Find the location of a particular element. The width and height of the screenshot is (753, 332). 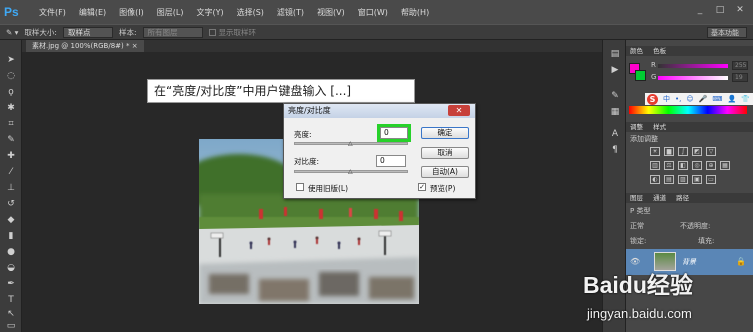

menu-layer: 图层(L) is located at coordinates (170, 12).